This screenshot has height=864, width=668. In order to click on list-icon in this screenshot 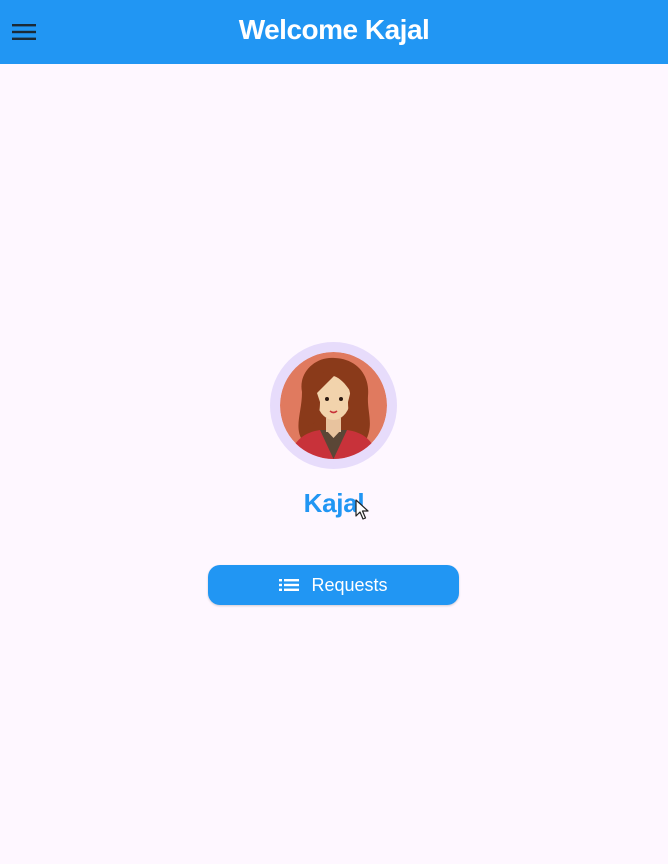, I will do `click(289, 585)`.